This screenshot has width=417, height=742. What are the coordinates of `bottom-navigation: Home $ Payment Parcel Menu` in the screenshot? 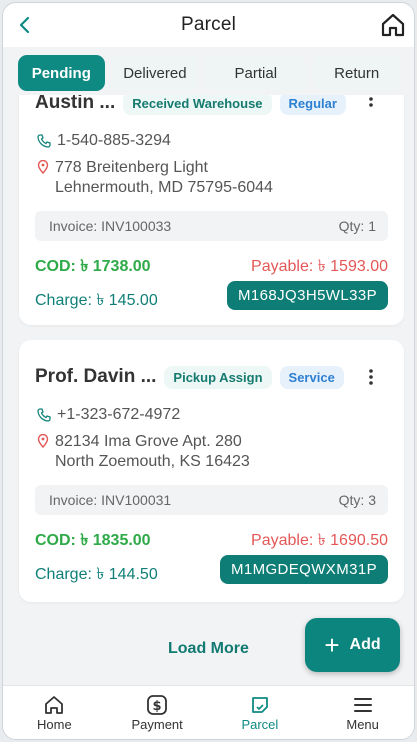 It's located at (208, 712).